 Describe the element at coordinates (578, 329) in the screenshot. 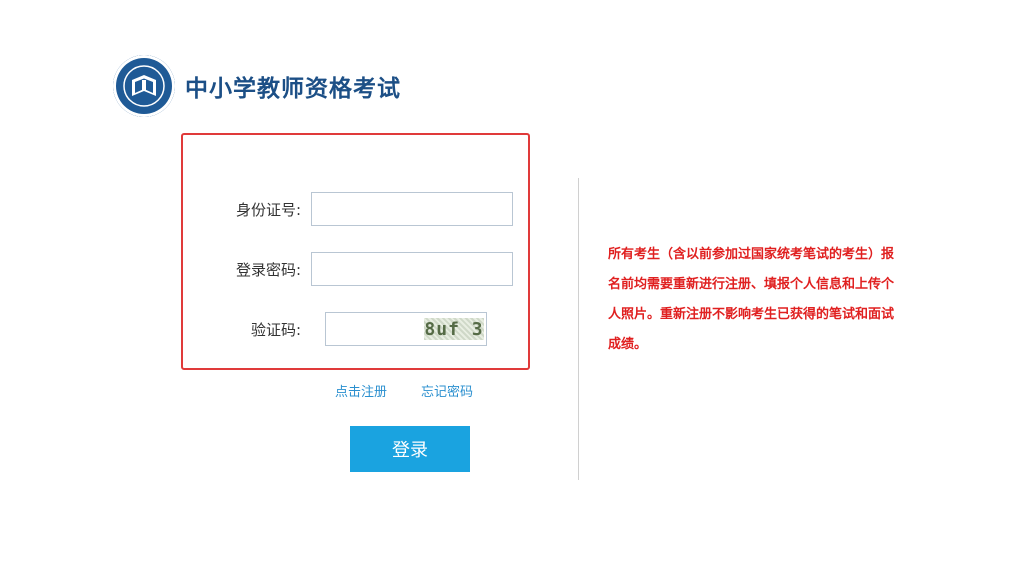

I see `vertical-divider` at that location.